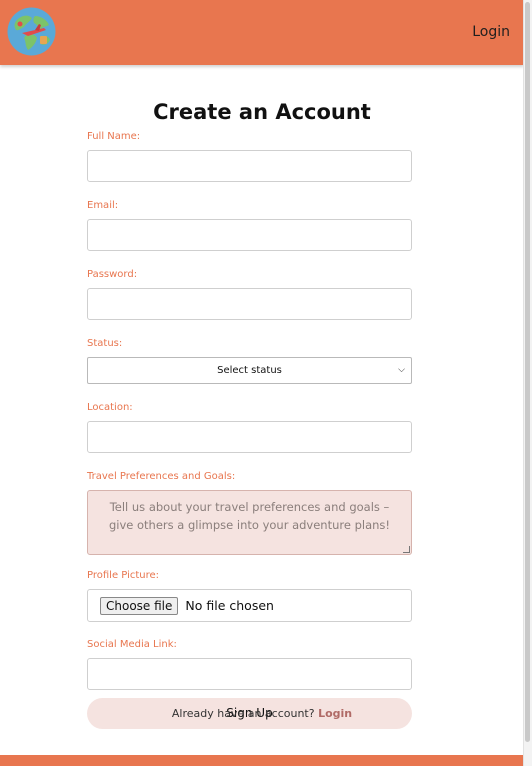 The width and height of the screenshot is (532, 766). I want to click on header-bar: Login, so click(262, 32).